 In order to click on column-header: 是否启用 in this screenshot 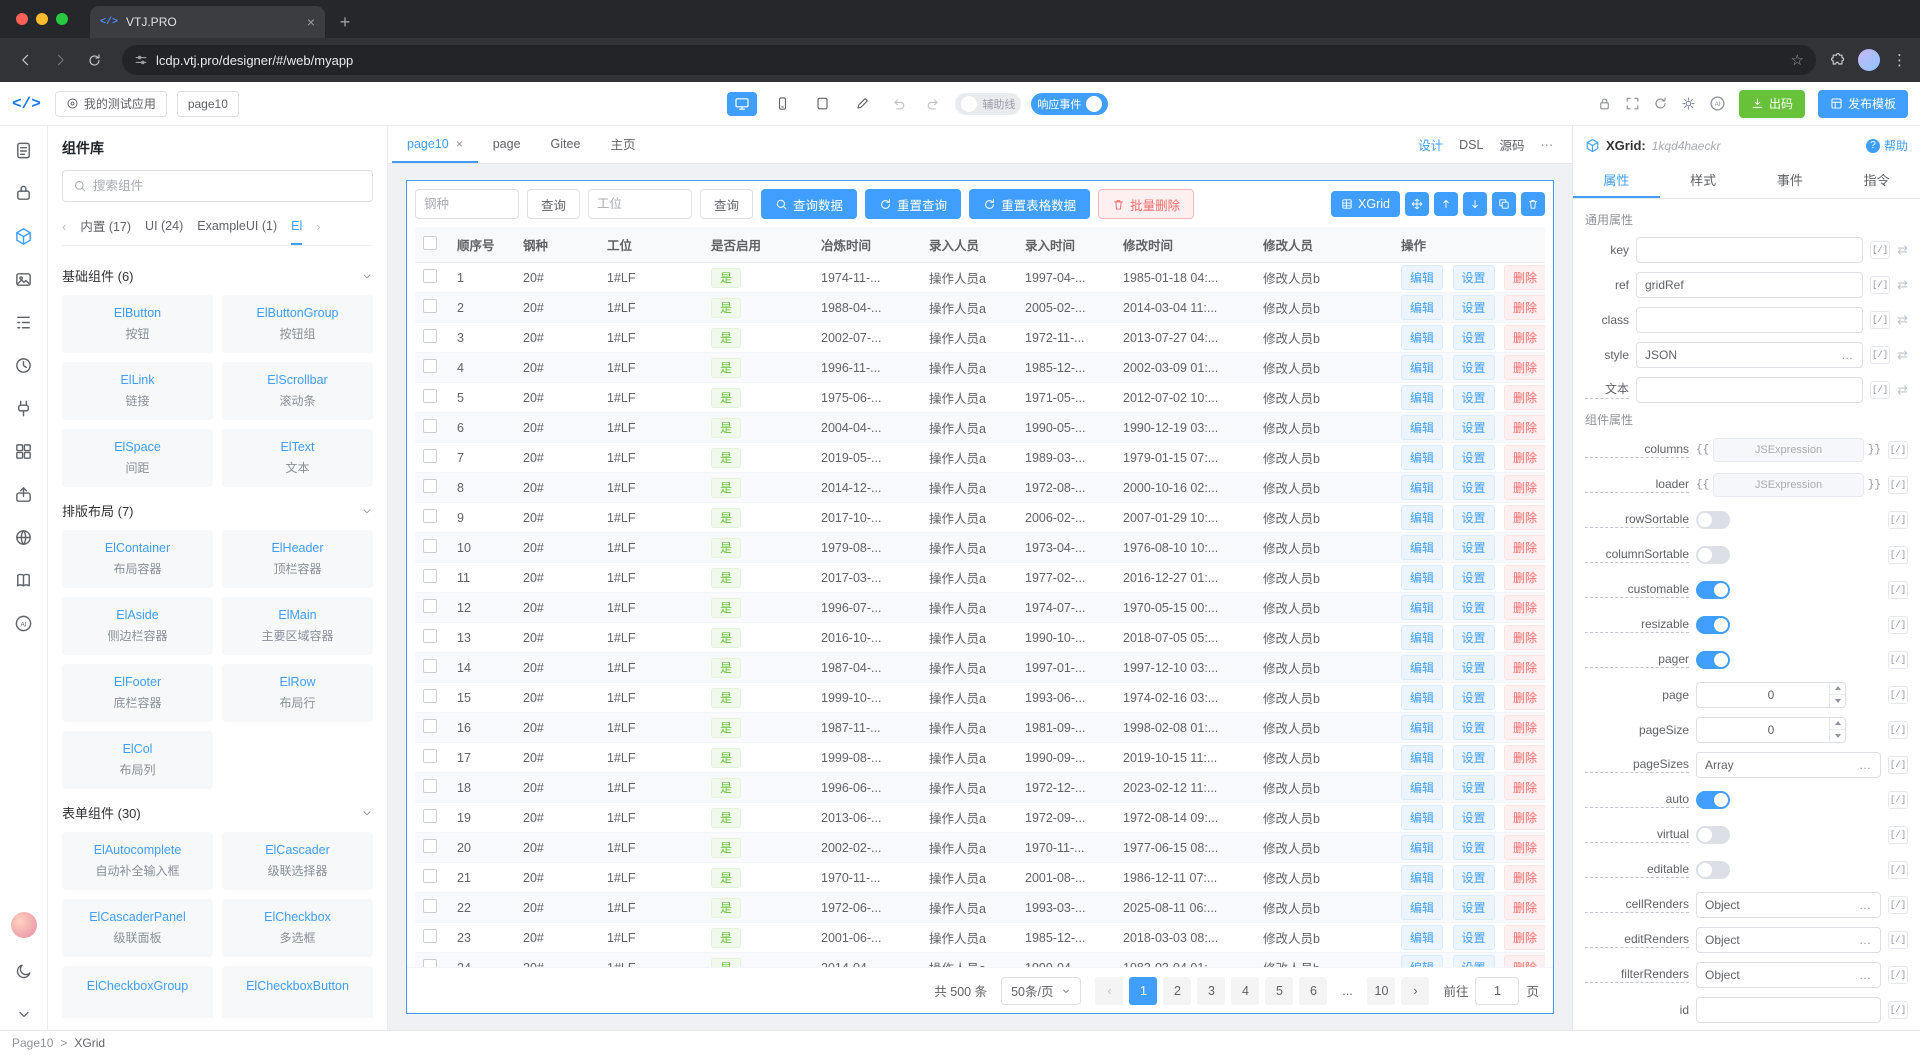, I will do `click(758, 244)`.